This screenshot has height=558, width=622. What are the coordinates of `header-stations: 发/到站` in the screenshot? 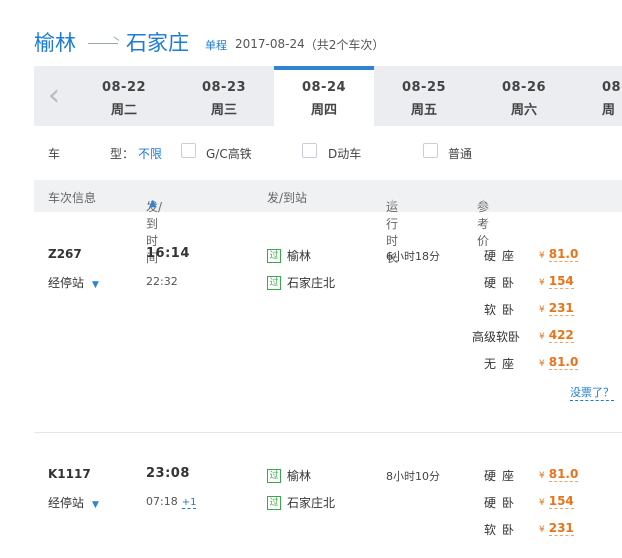 It's located at (287, 198).